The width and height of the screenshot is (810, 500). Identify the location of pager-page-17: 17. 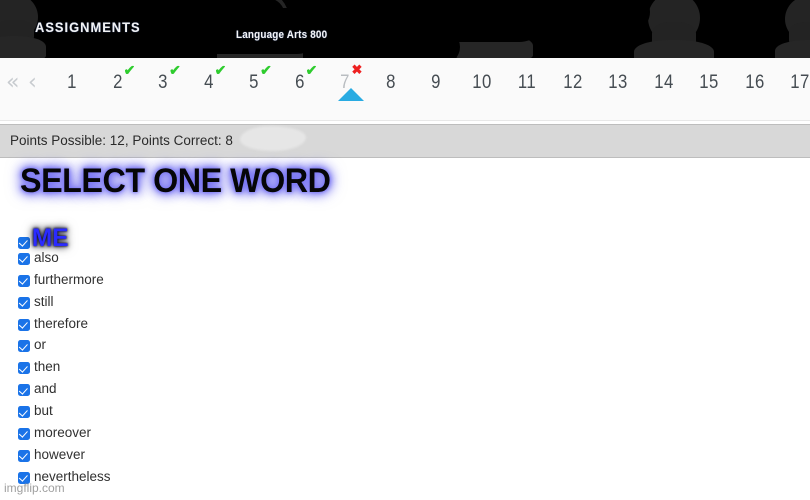
(794, 89).